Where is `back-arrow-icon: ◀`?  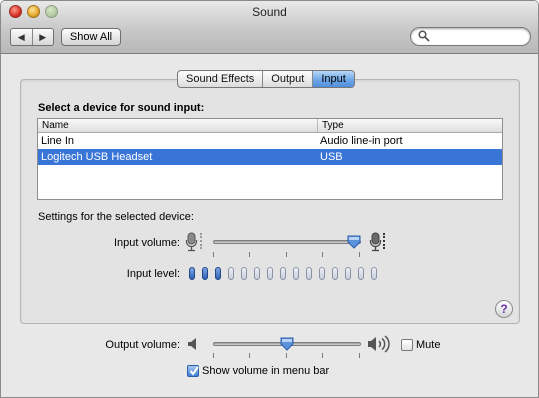
back-arrow-icon: ◀ is located at coordinates (21, 36).